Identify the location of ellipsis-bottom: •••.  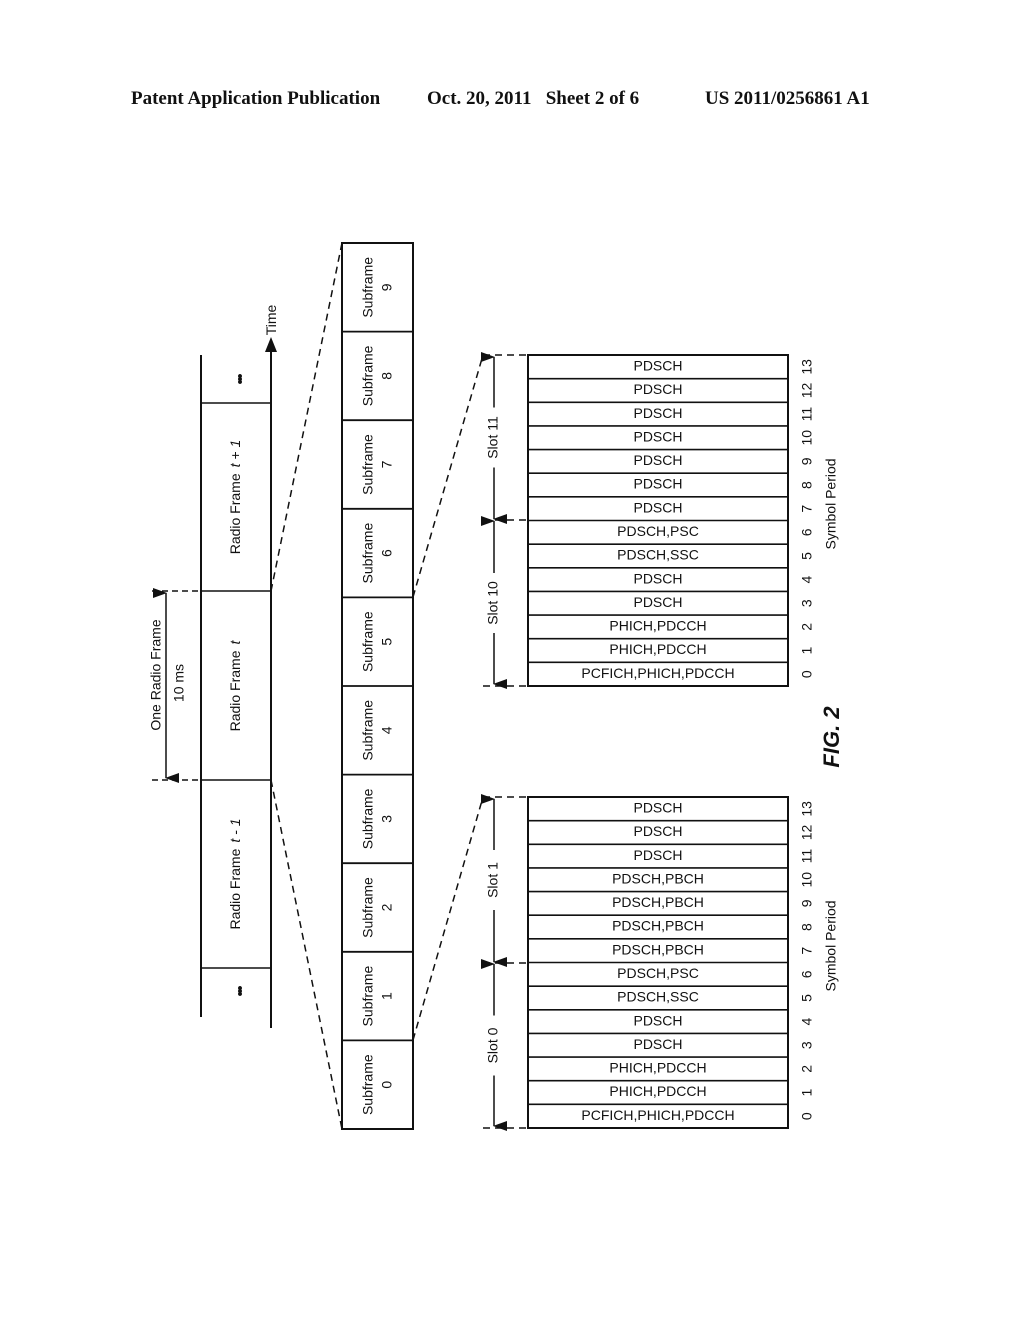
(240, 991).